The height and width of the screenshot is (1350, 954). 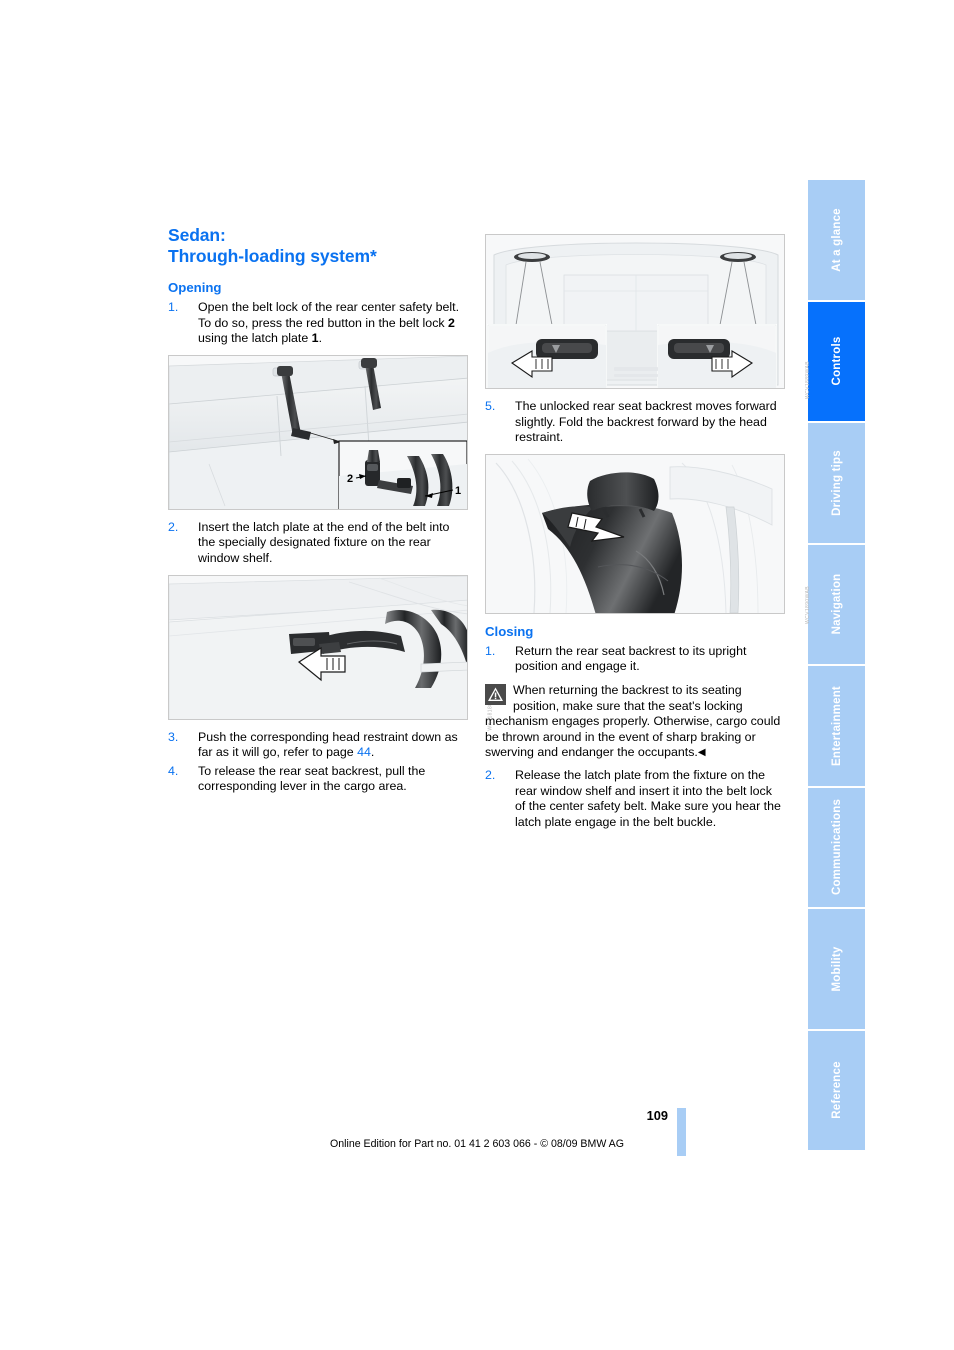 What do you see at coordinates (451, 322) in the screenshot?
I see `callout-ref-2: 2` at bounding box center [451, 322].